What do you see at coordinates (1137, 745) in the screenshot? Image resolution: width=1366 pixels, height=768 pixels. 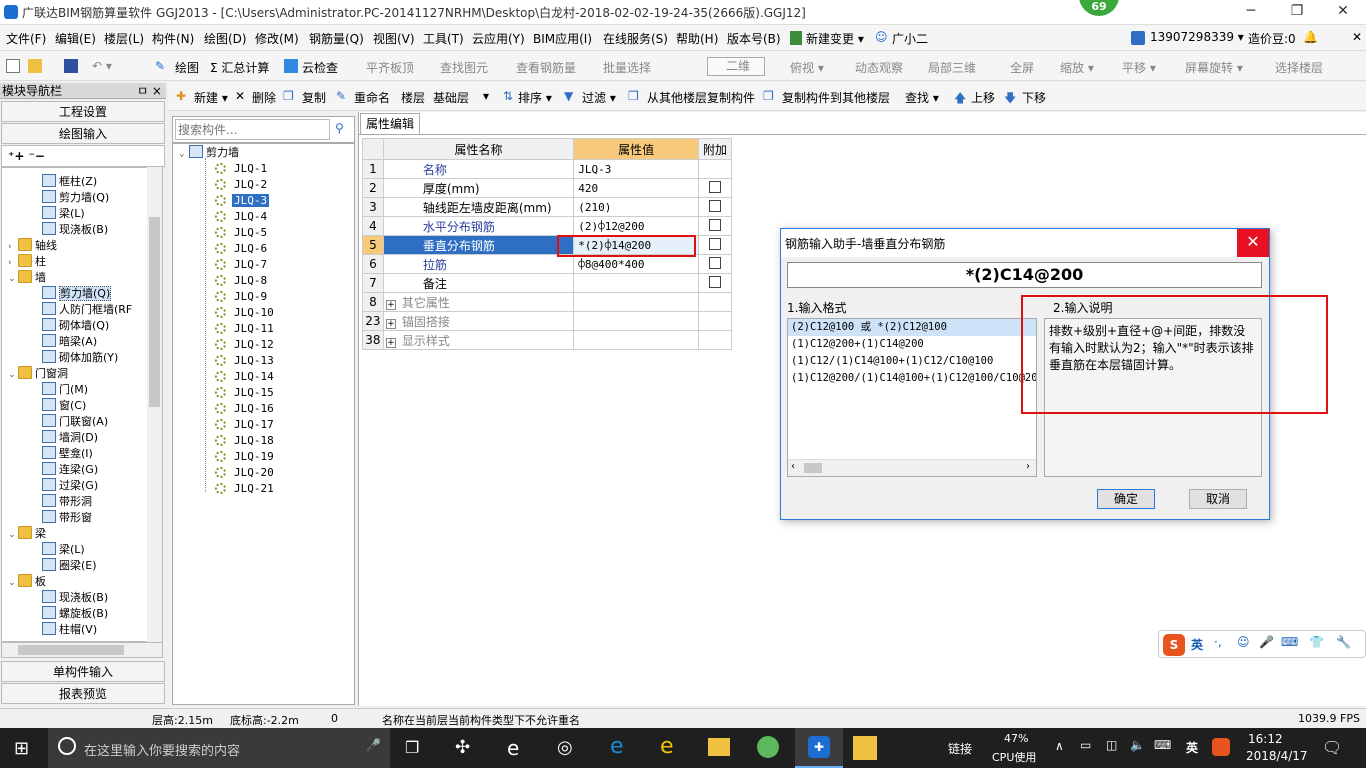 I see `volume-icon: 🔈` at bounding box center [1137, 745].